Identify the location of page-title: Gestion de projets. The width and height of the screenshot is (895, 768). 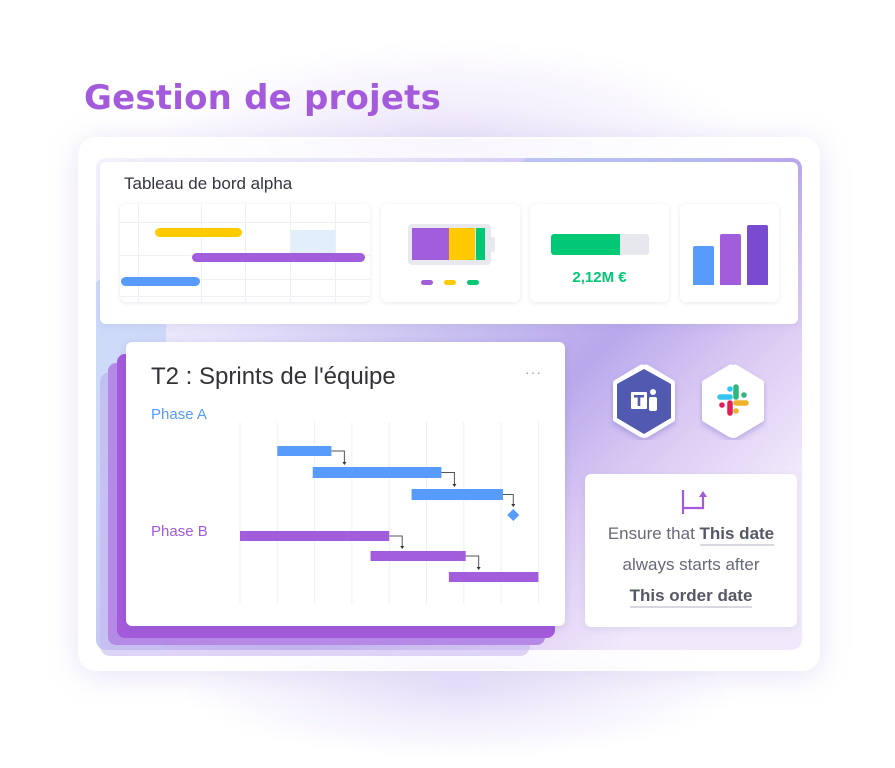
(263, 98).